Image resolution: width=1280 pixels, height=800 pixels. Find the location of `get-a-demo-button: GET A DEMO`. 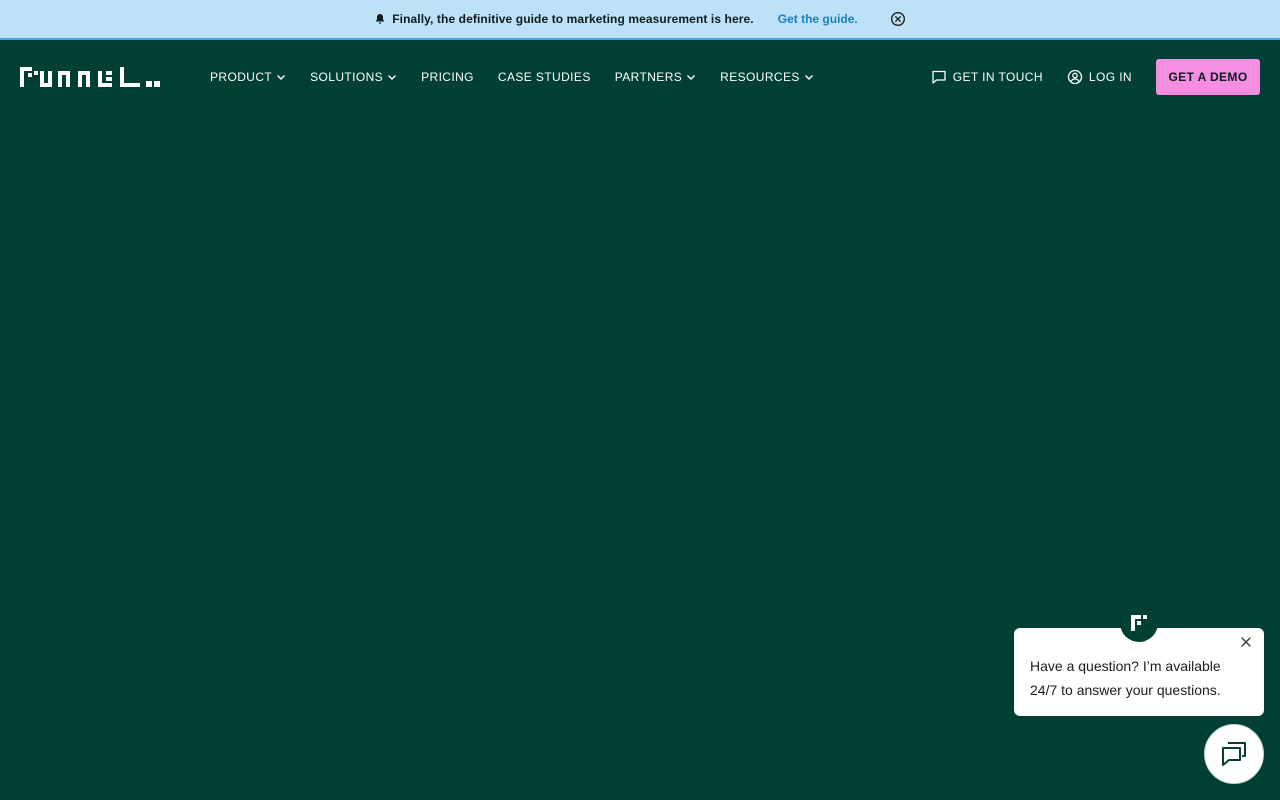

get-a-demo-button: GET A DEMO is located at coordinates (1208, 77).